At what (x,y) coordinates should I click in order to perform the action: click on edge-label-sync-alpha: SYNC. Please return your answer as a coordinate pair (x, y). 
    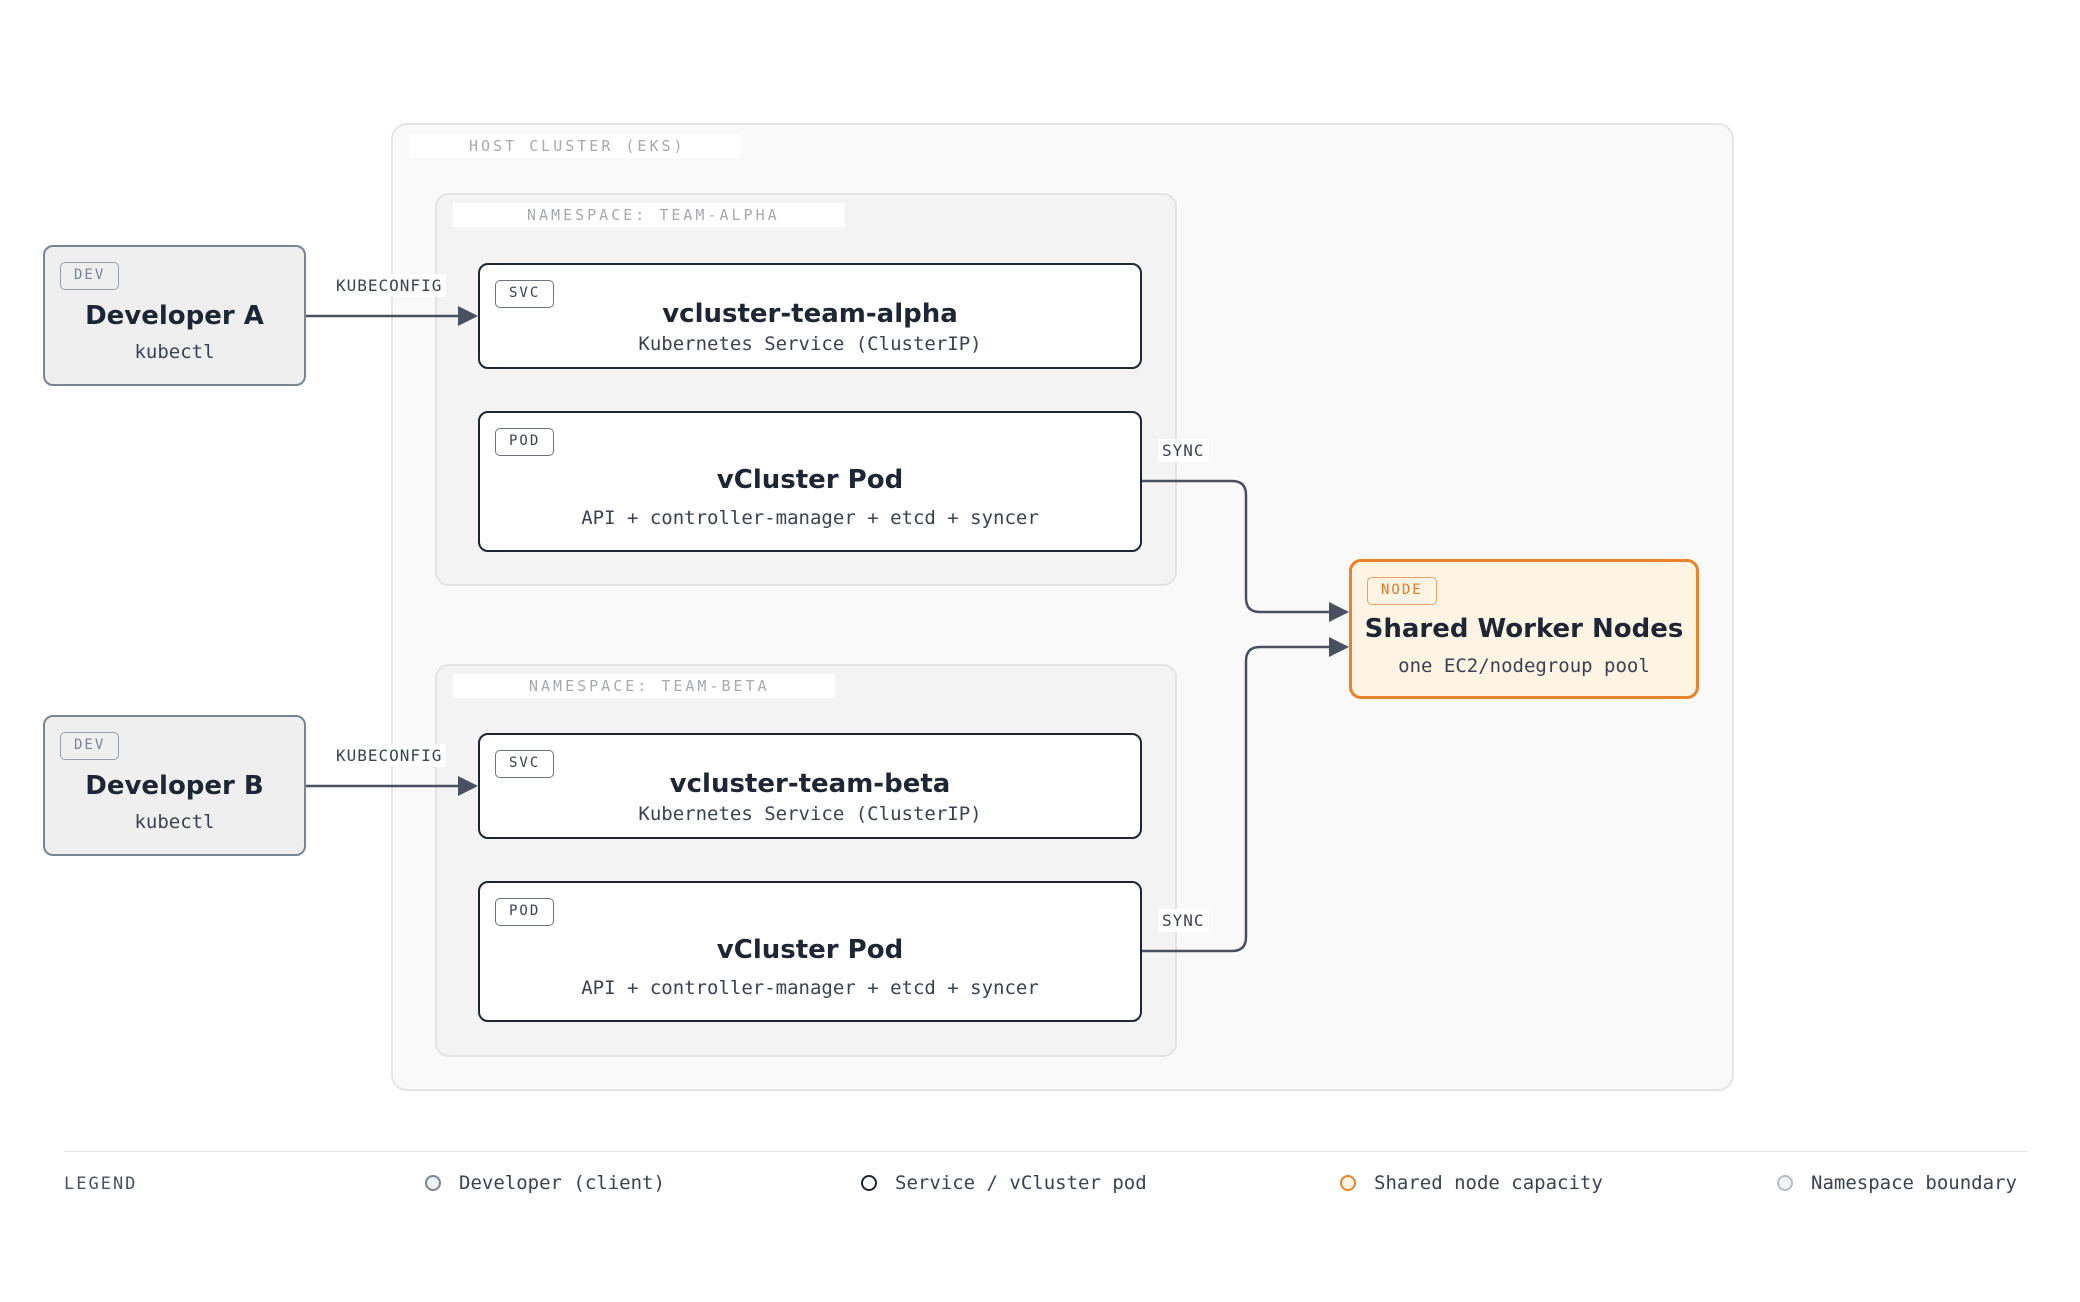
    Looking at the image, I should click on (1183, 450).